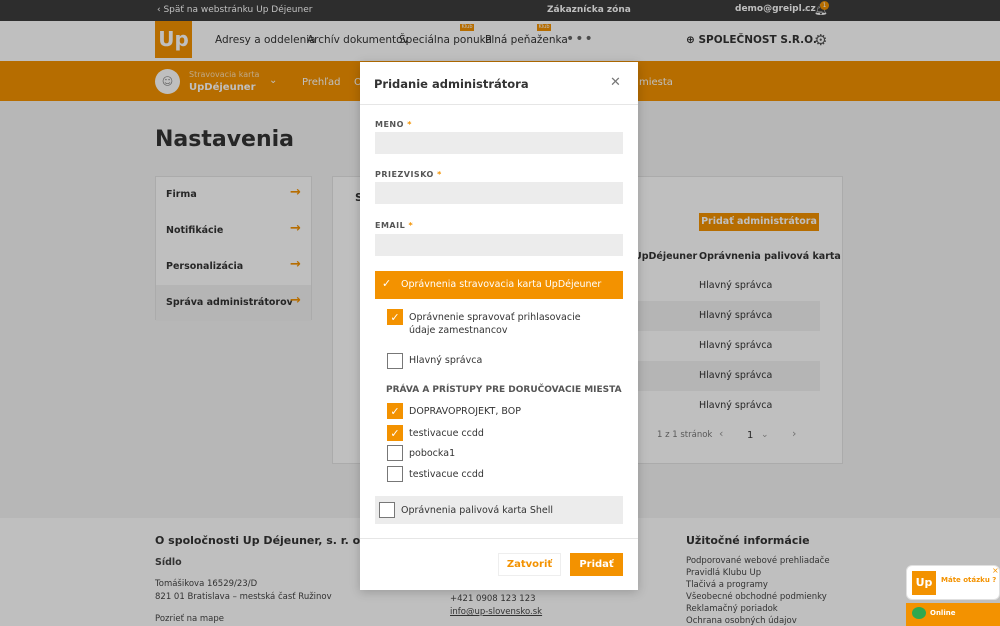  I want to click on online-status-bar: Online, so click(953, 614).